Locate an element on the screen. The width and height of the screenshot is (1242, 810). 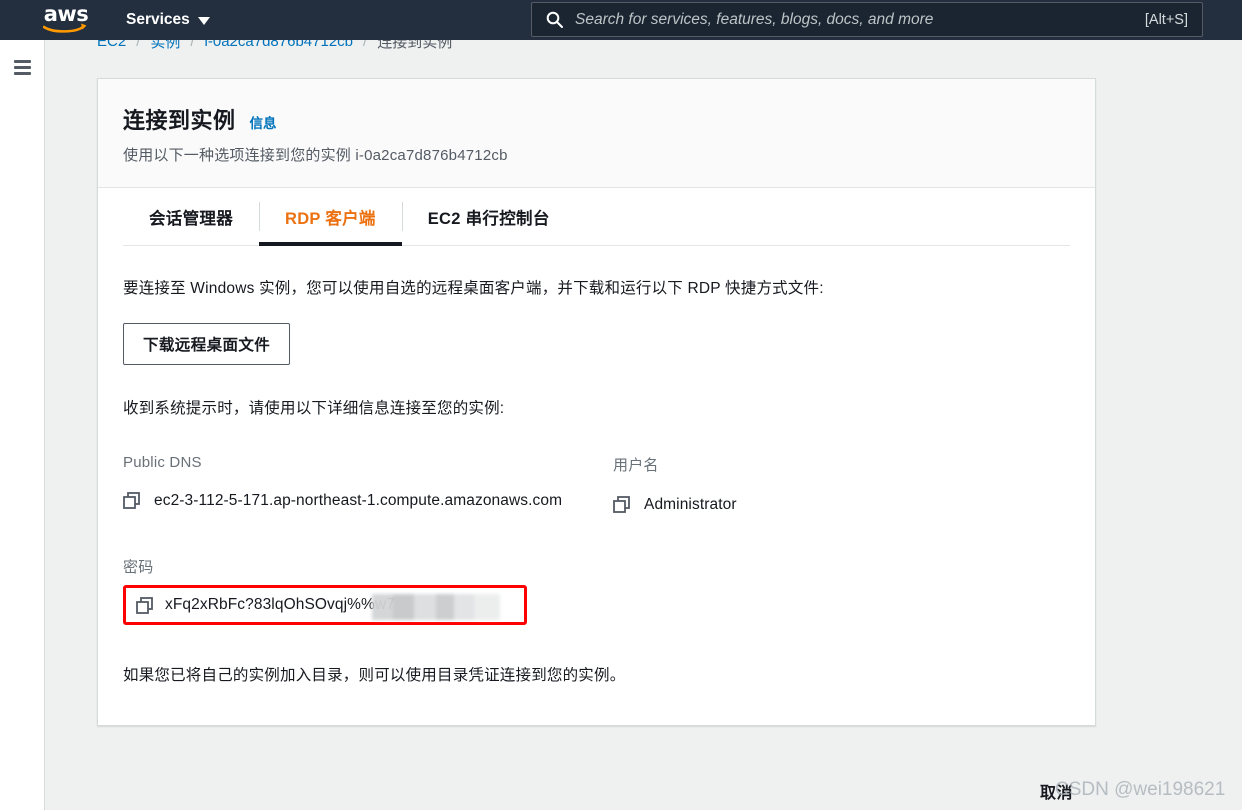
connection-method-tabs: 会话管理器 RDP 客户端 EC2 串行控制台 is located at coordinates (596, 217).